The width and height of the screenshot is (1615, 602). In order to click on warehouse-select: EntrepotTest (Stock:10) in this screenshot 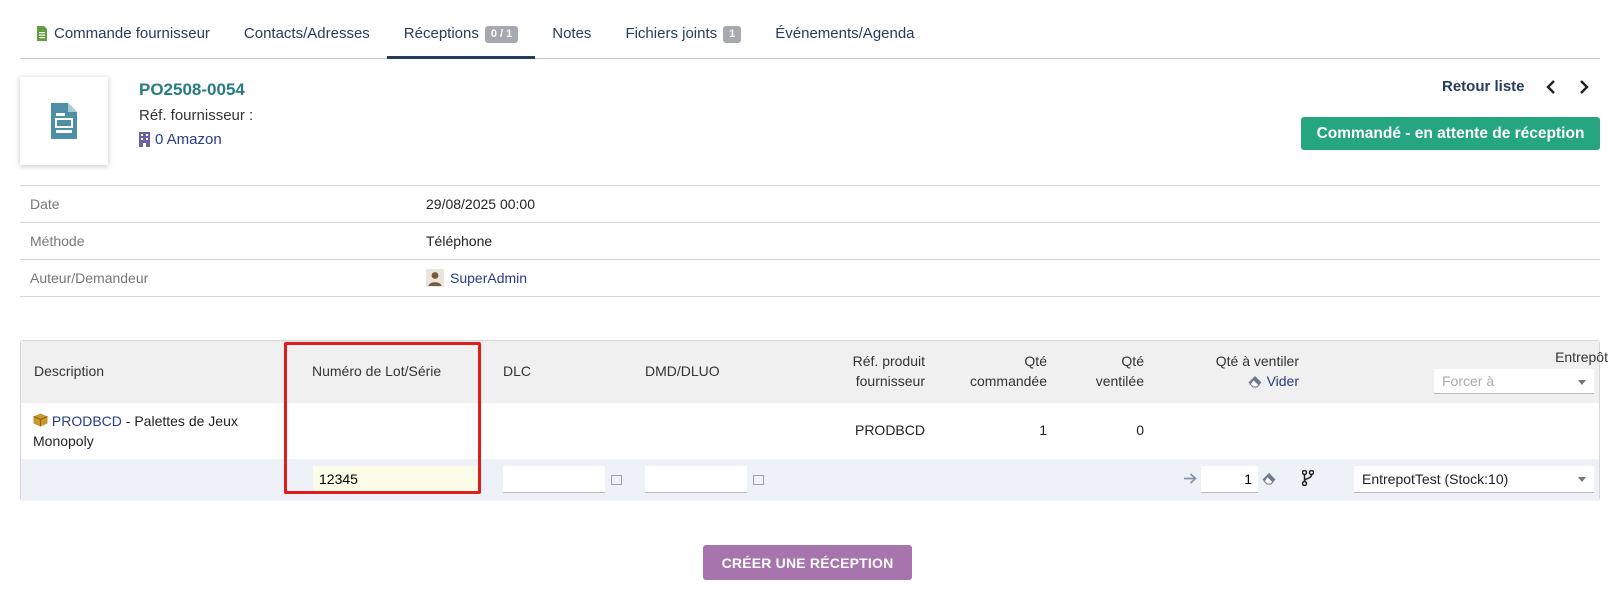, I will do `click(1474, 479)`.